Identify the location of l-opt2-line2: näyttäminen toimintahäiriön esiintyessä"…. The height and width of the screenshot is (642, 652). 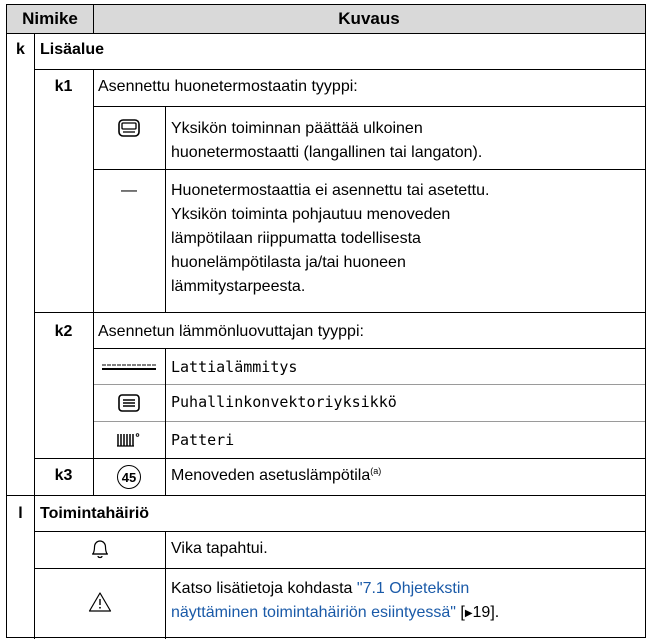
(335, 613).